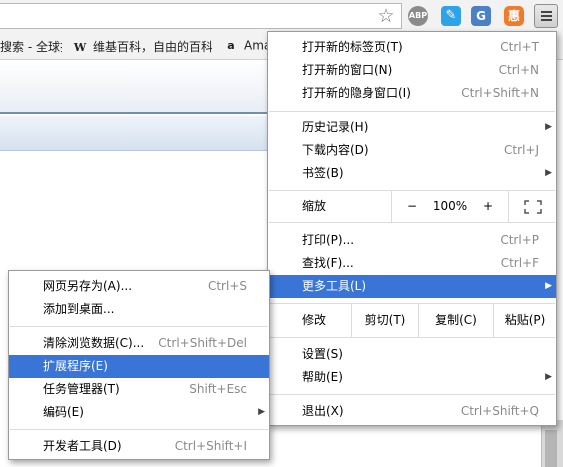 Image resolution: width=563 pixels, height=467 pixels. What do you see at coordinates (481, 16) in the screenshot?
I see `translate-icon: G` at bounding box center [481, 16].